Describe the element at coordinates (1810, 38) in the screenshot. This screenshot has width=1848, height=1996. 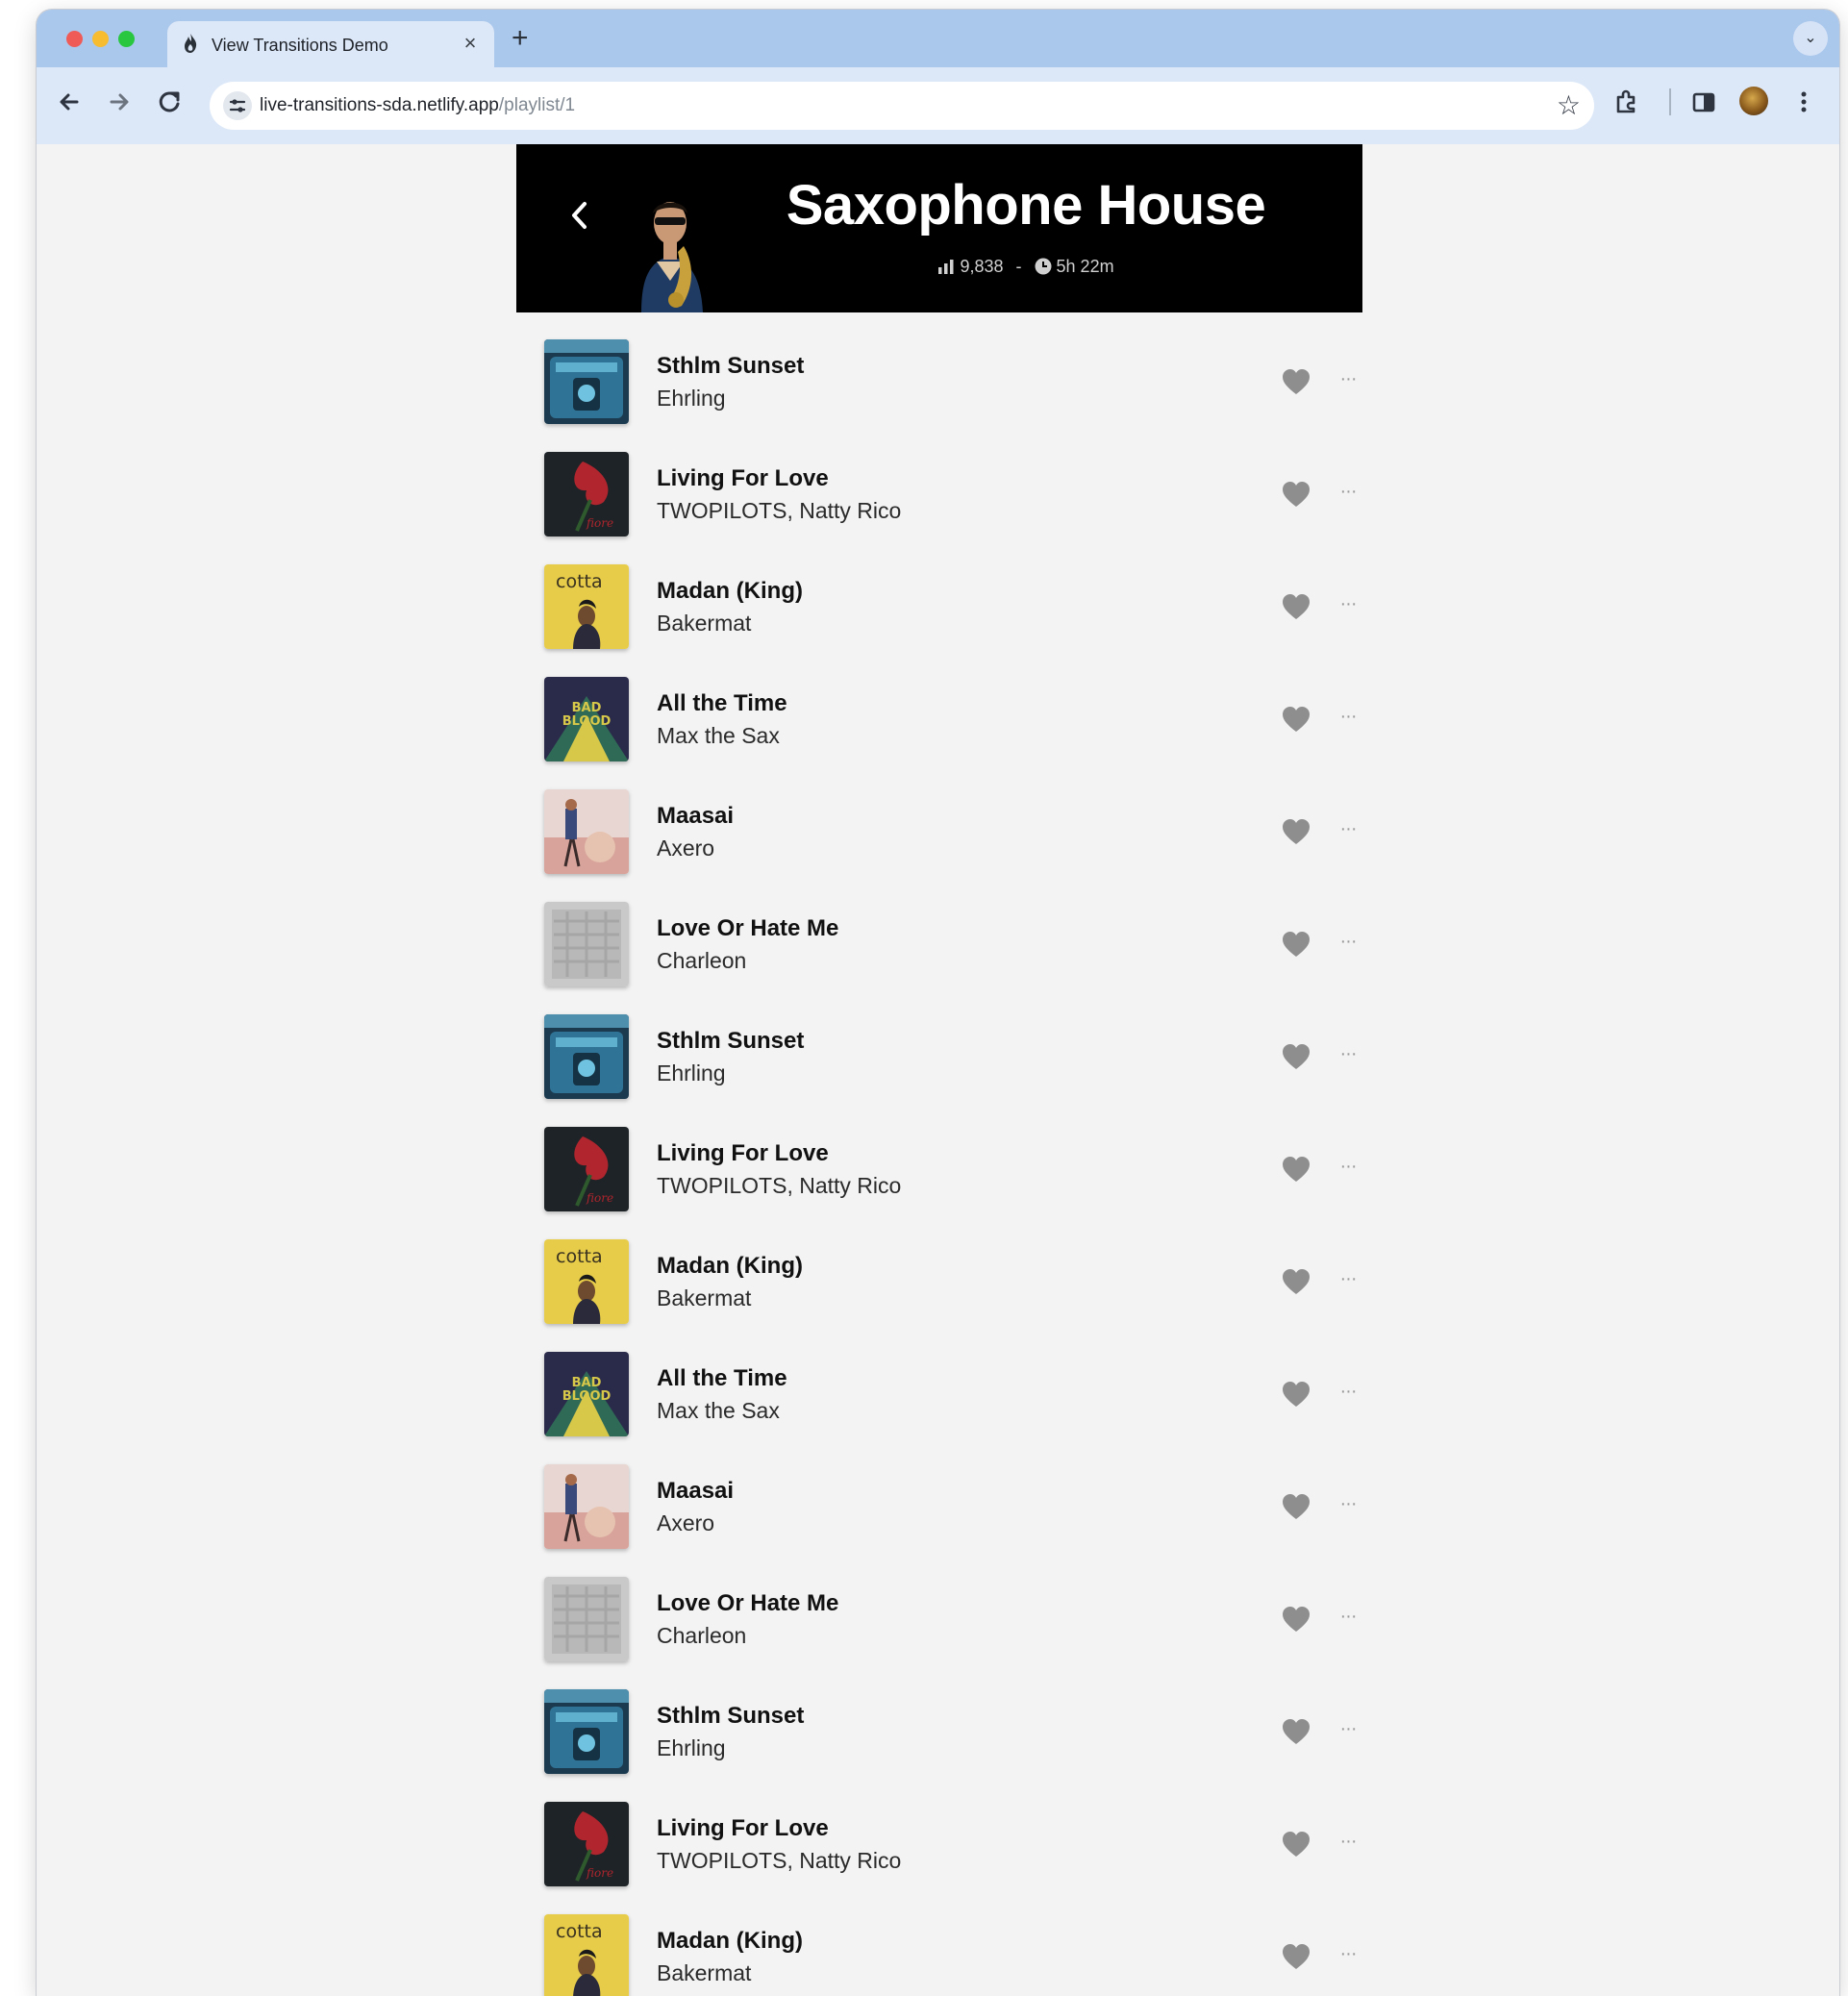
I see `tab-search-button: ⌄` at that location.